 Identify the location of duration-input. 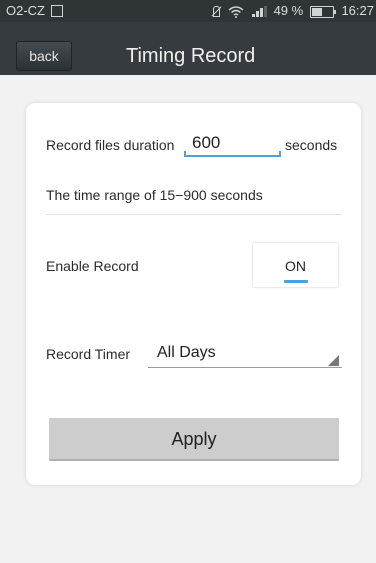
(232, 144).